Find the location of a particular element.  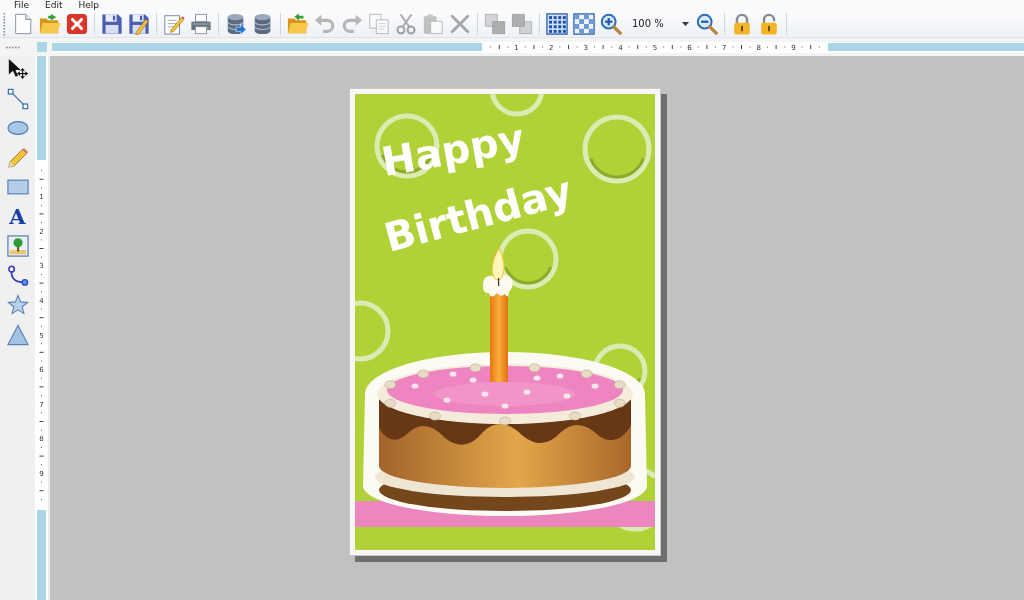

menu-item: File is located at coordinates (22, 5).